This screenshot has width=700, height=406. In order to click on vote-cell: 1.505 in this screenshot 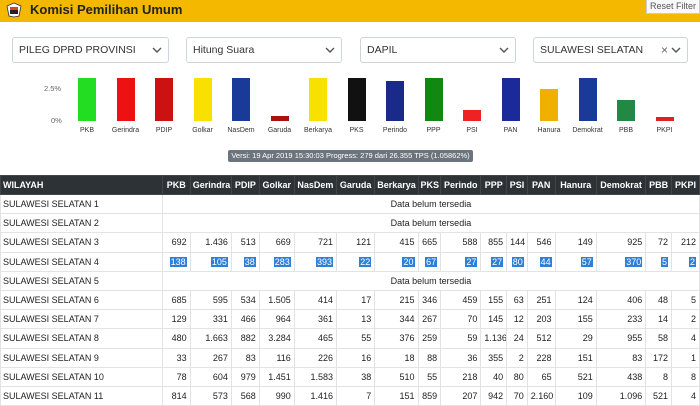, I will do `click(276, 300)`.